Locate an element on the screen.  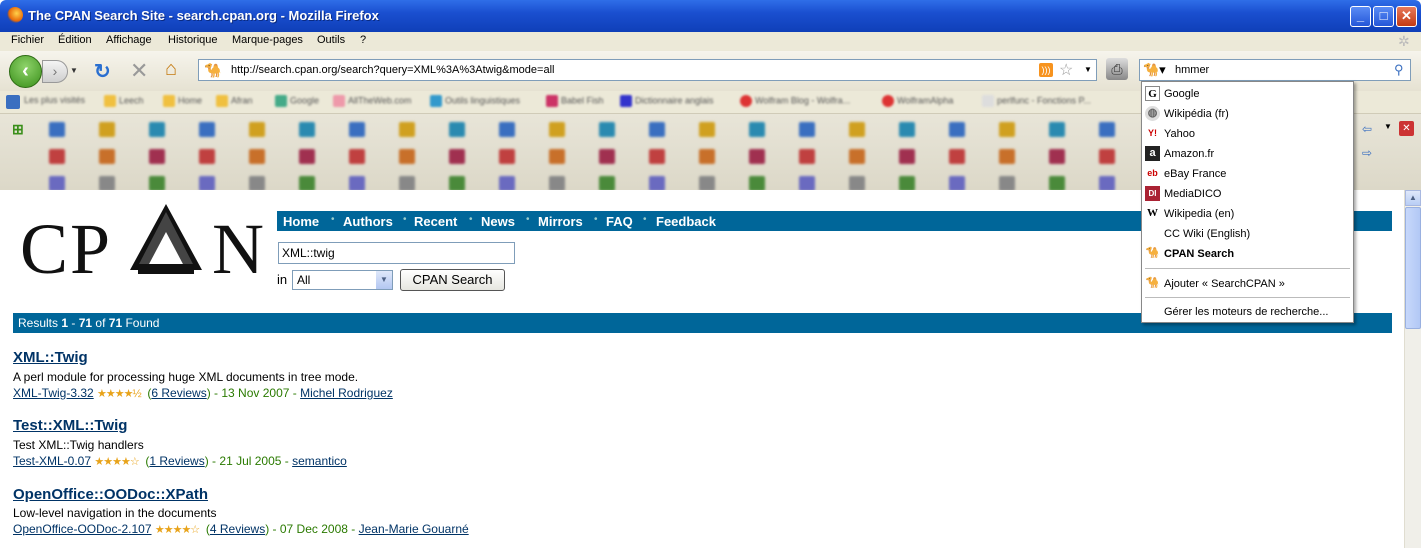
menu-historique: Historique is located at coordinates (193, 40).